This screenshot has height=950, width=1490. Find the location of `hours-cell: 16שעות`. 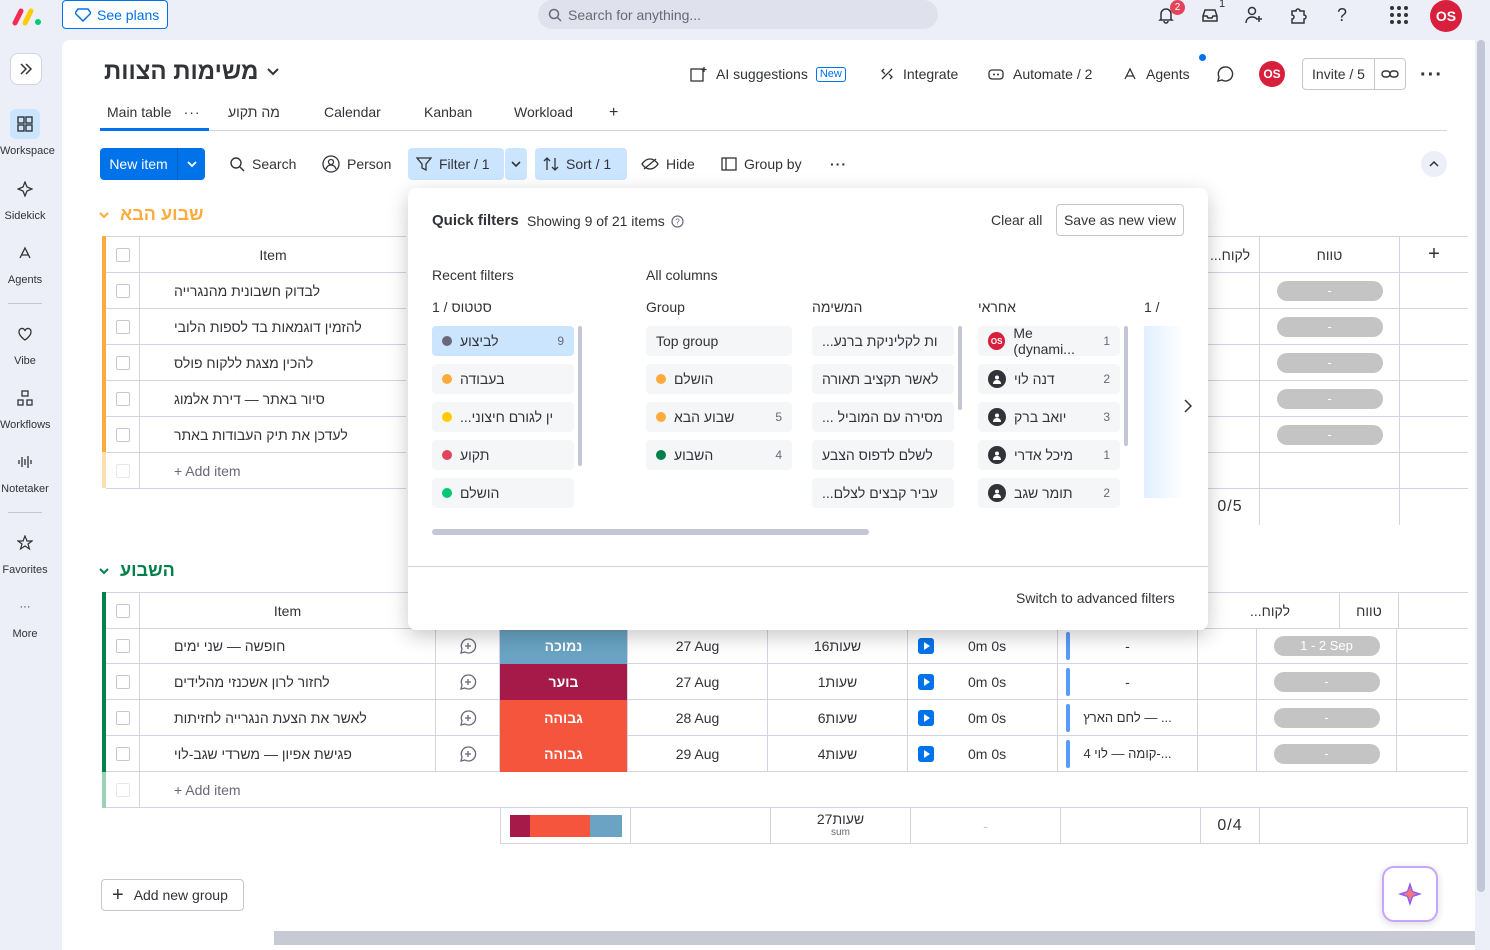

hours-cell: 16שעות is located at coordinates (838, 645).